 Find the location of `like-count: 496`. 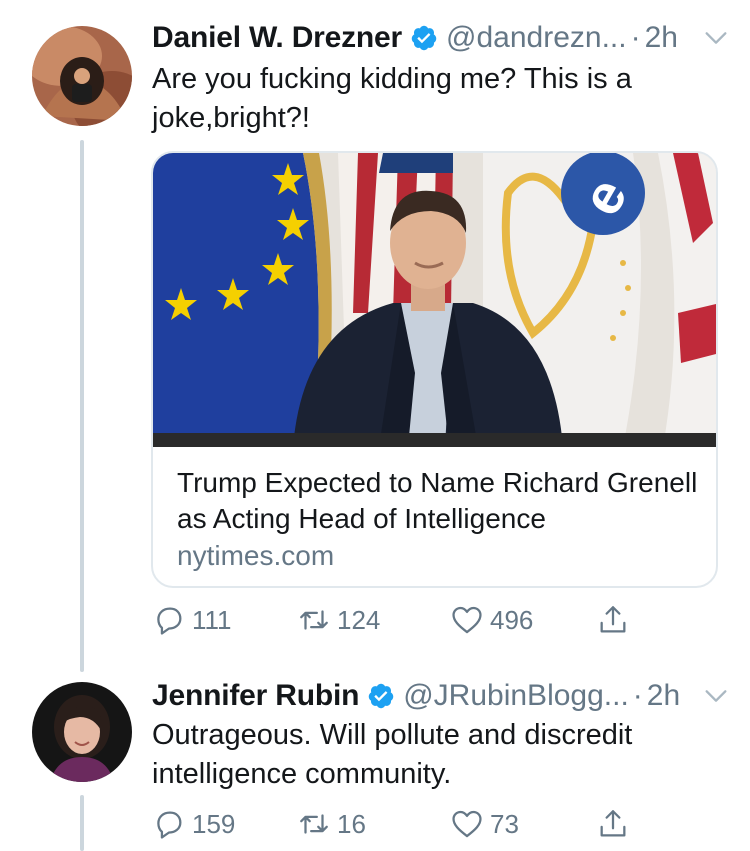

like-count: 496 is located at coordinates (512, 619).